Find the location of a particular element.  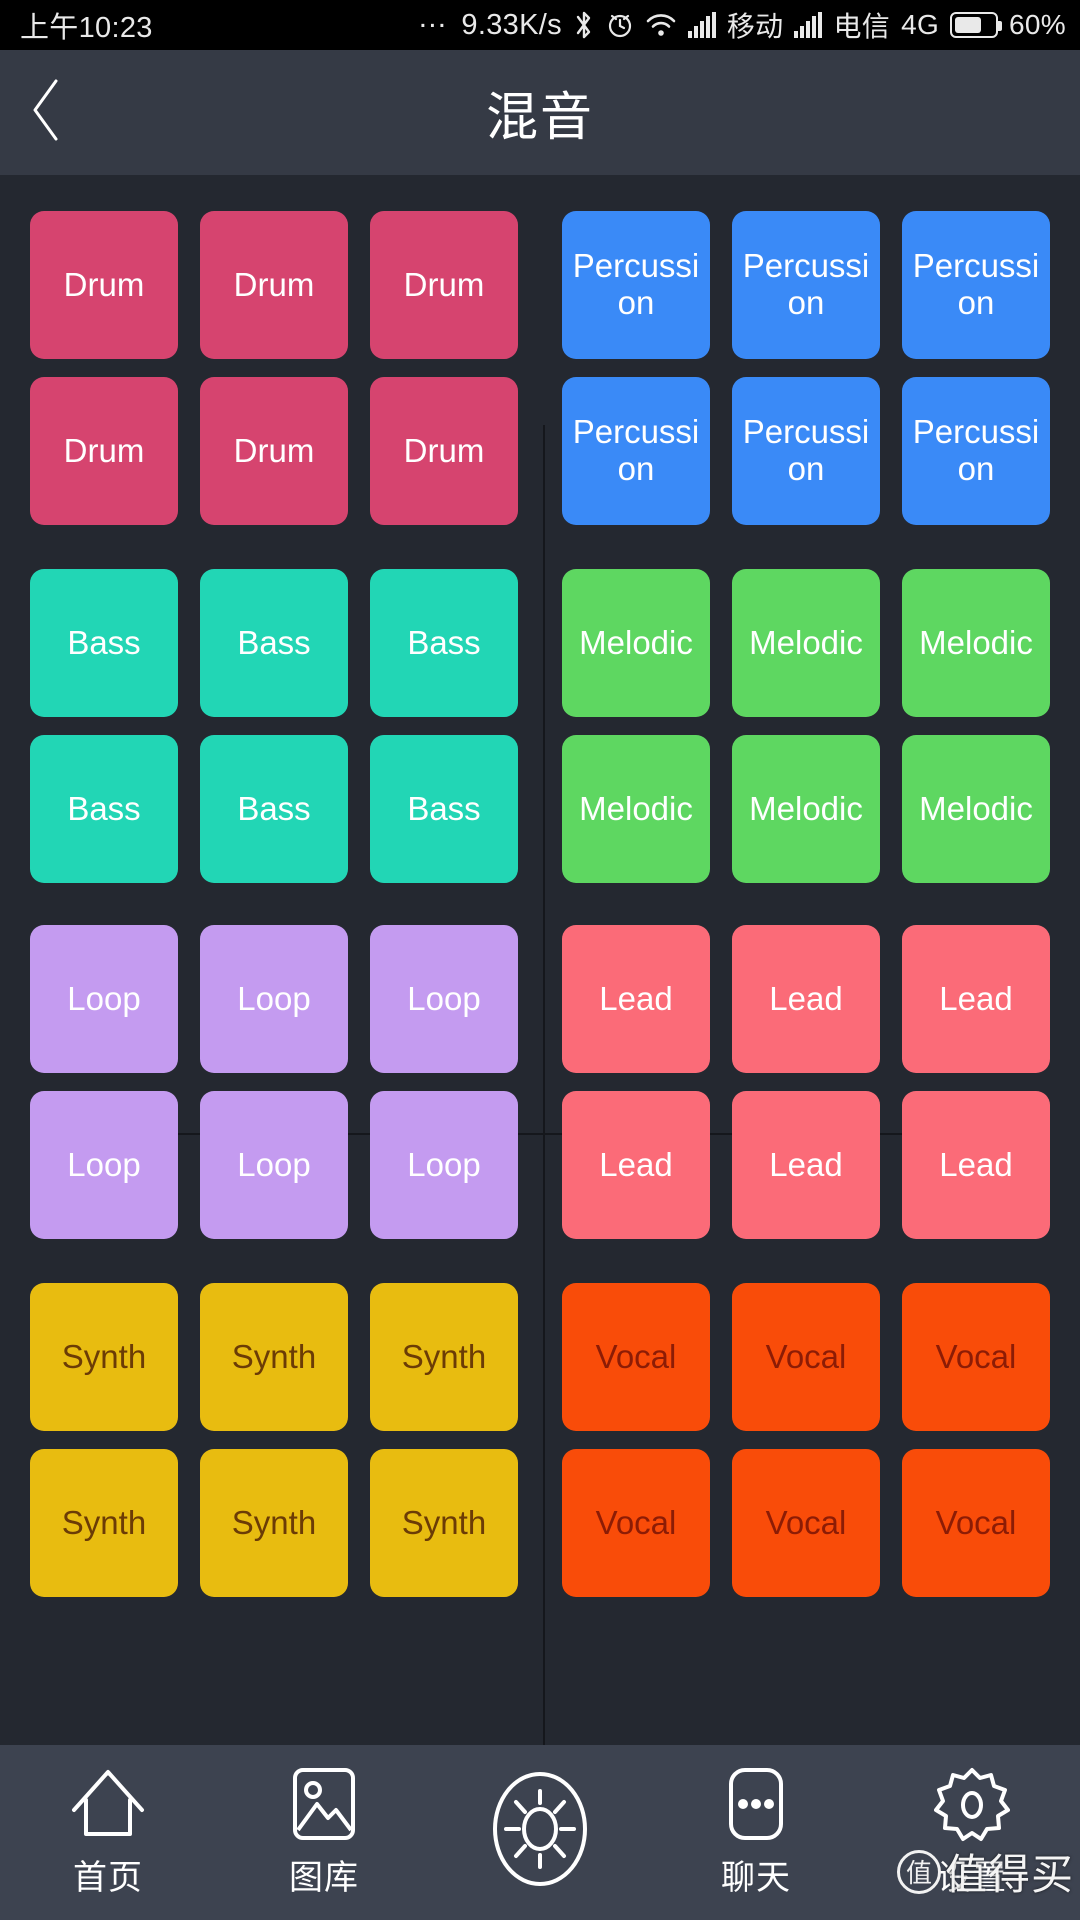

nav-item-settings: 设置 is located at coordinates (972, 1832).